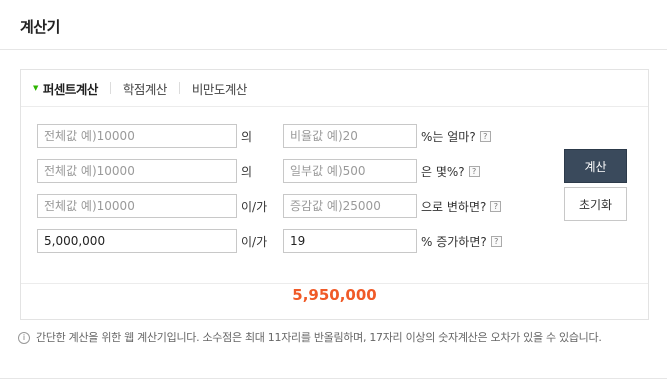 Image resolution: width=667 pixels, height=381 pixels. I want to click on change-value-input, so click(350, 206).